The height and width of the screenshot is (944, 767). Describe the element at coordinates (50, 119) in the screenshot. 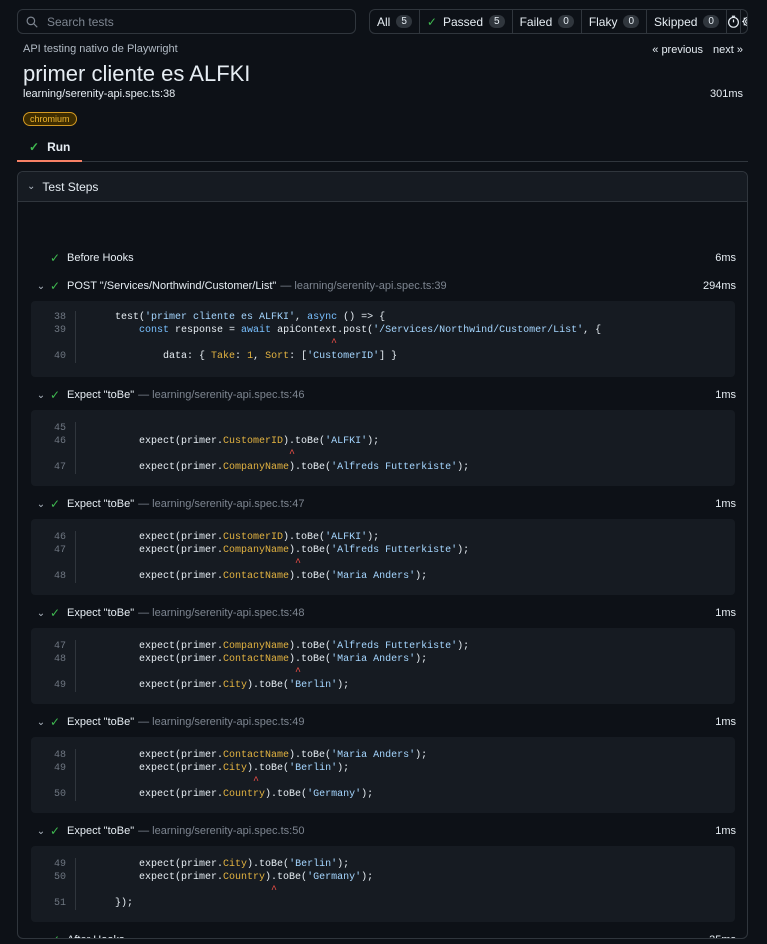

I see `project-tag: chromium` at that location.